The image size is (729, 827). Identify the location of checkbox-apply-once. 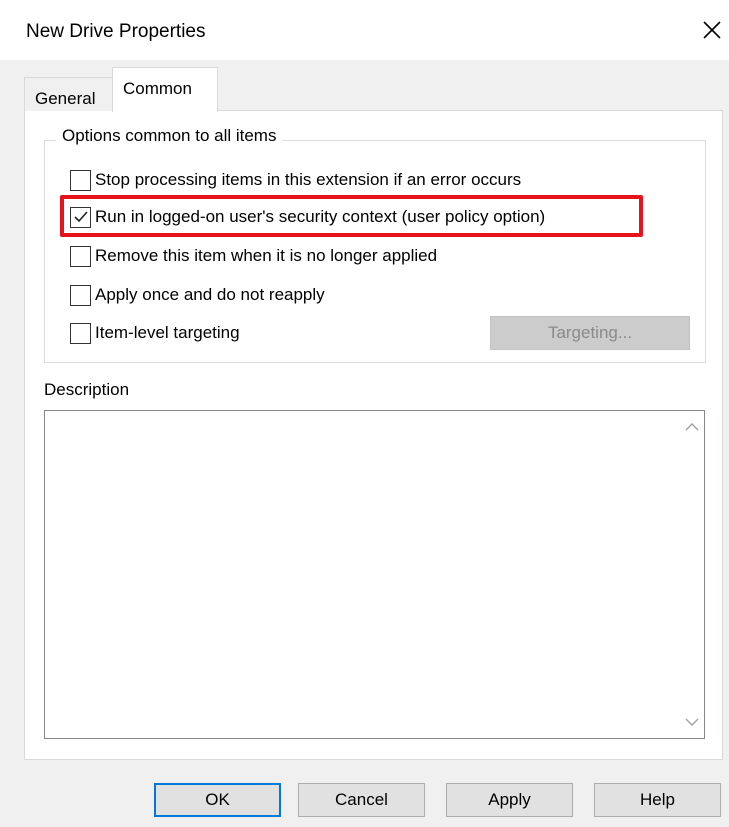
(80, 295).